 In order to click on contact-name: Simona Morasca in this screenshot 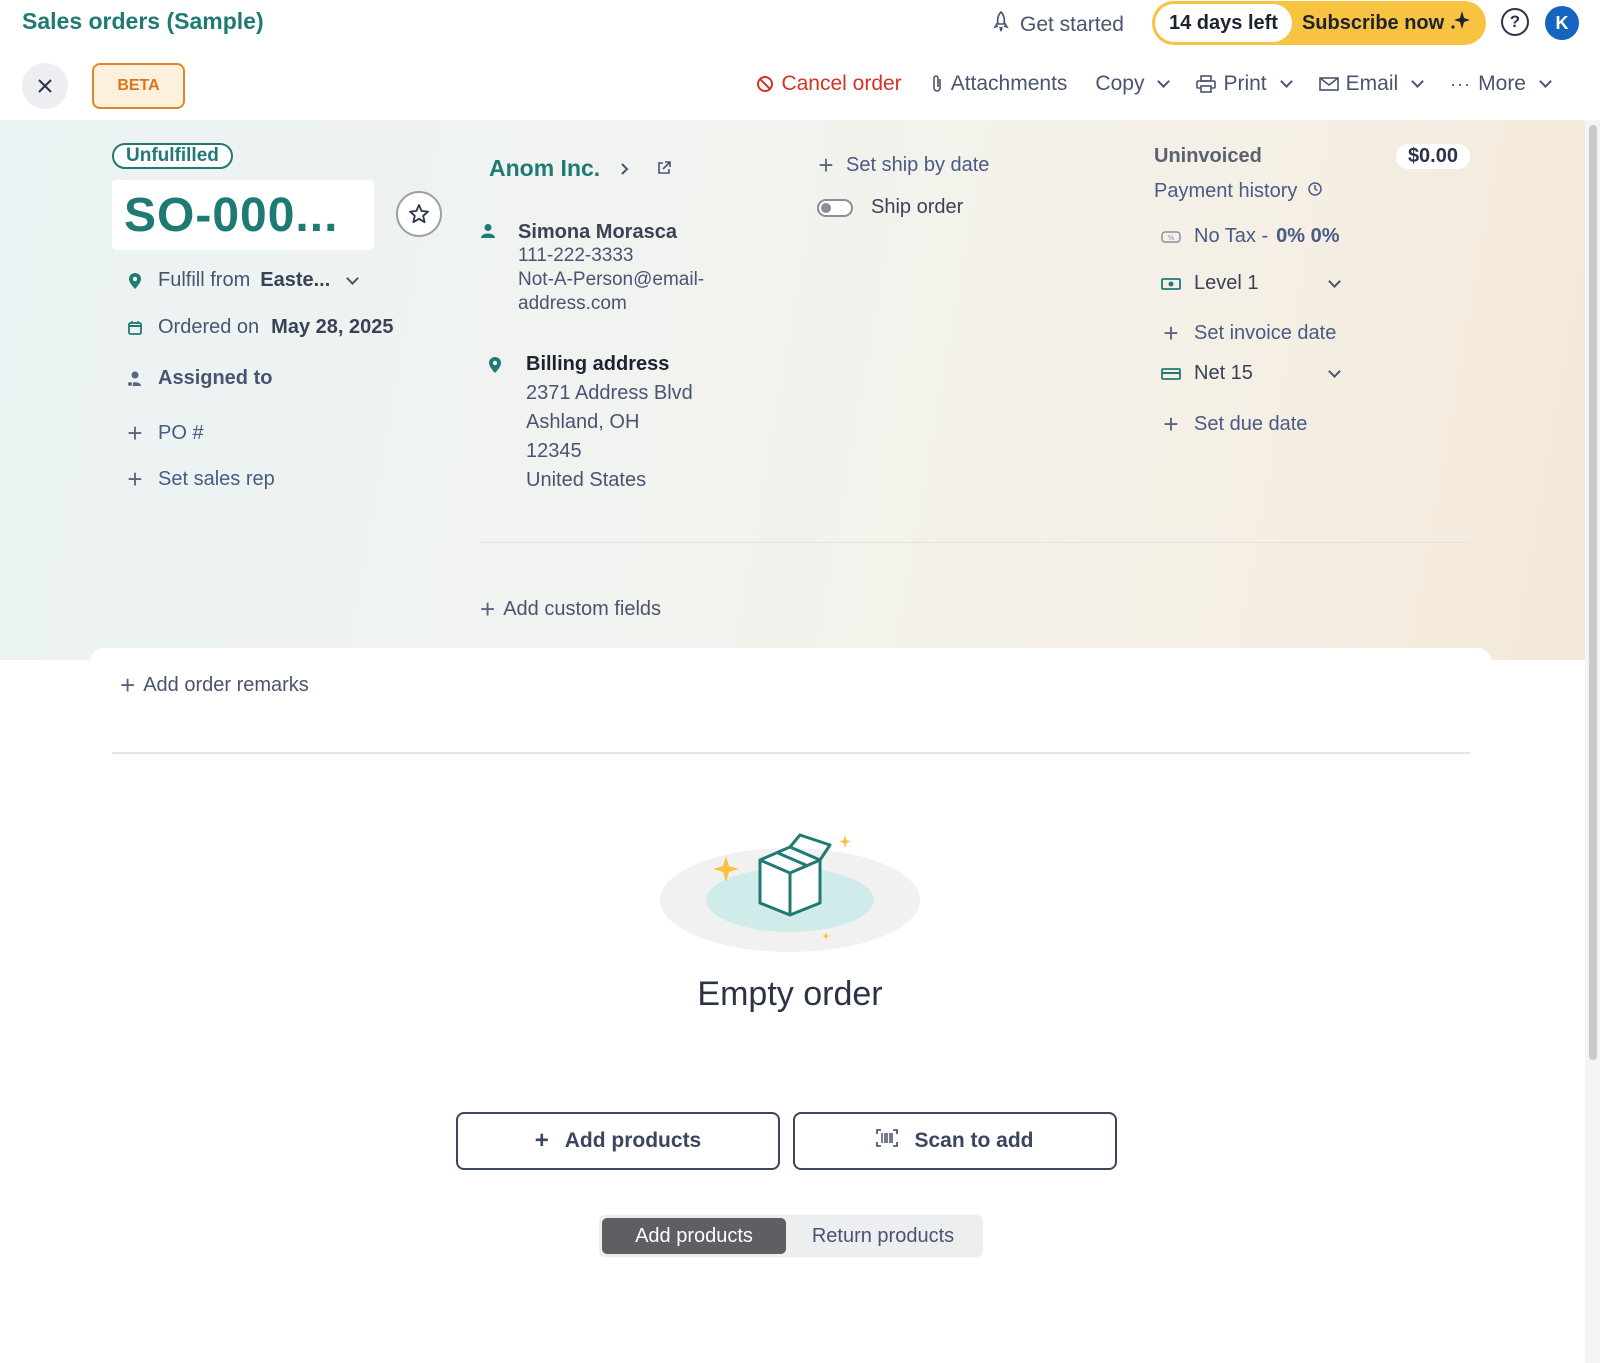, I will do `click(597, 232)`.